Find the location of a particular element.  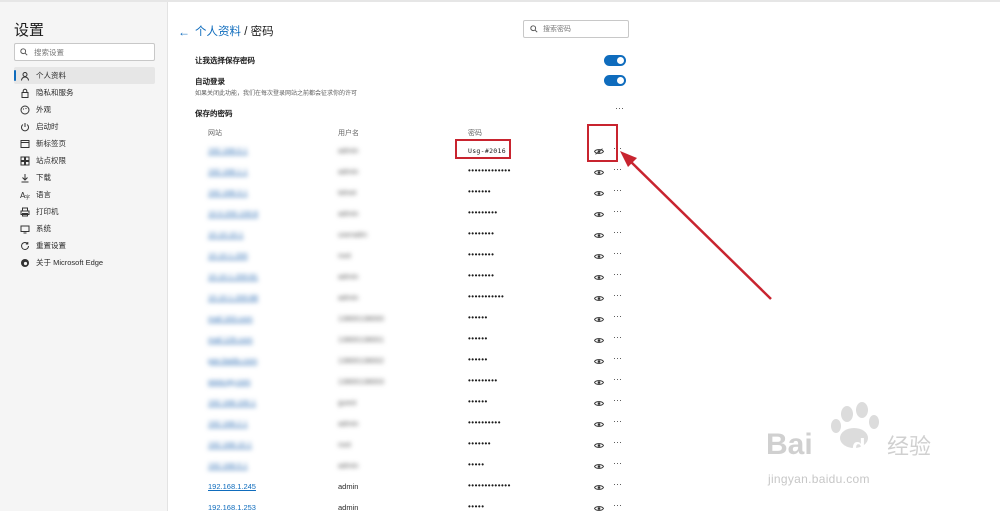

row-site-link: 192.168.5.1 is located at coordinates (228, 465).